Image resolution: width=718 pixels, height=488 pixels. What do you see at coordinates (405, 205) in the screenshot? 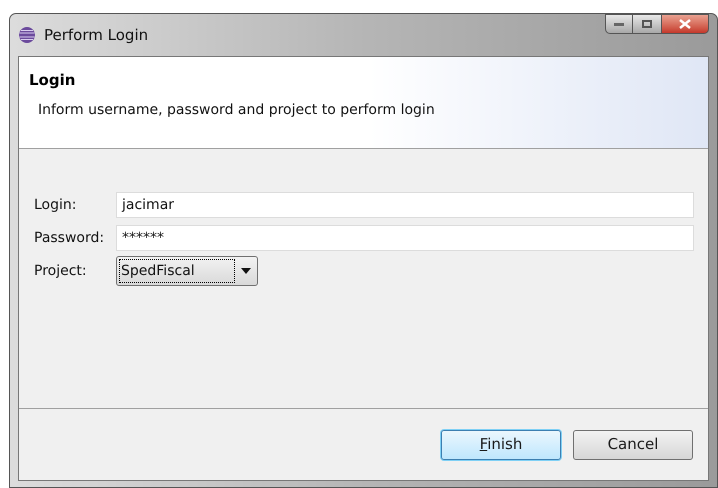
I see `input-field: jacimar` at bounding box center [405, 205].